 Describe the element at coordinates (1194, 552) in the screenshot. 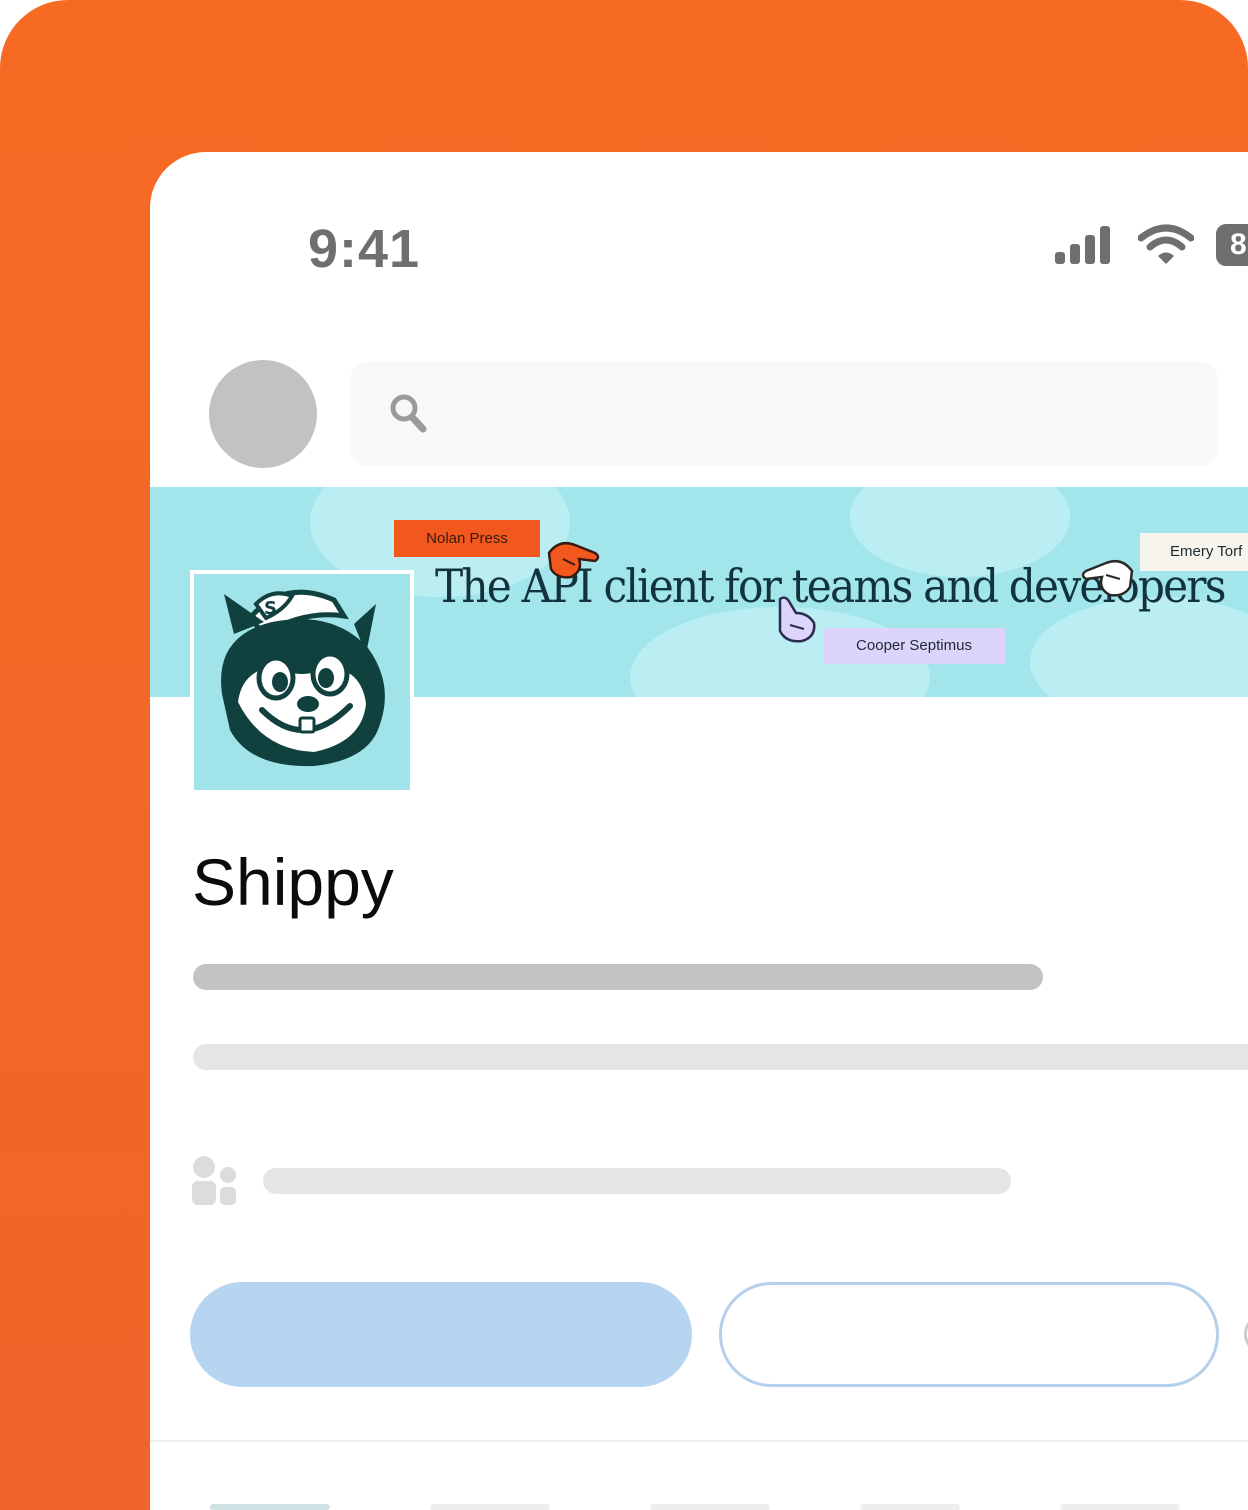

I see `collaborator-tag-emery: Emery Torf` at that location.